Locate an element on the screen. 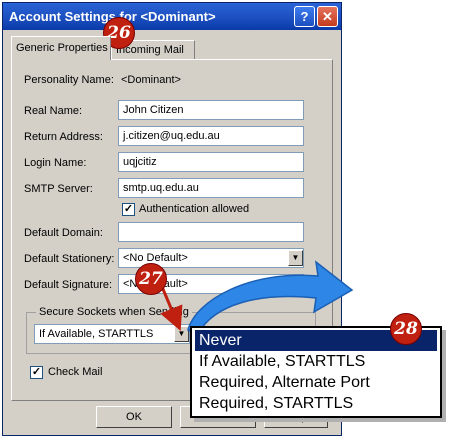 This screenshot has width=456, height=440. callout-badge-28: 28 is located at coordinates (406, 329).